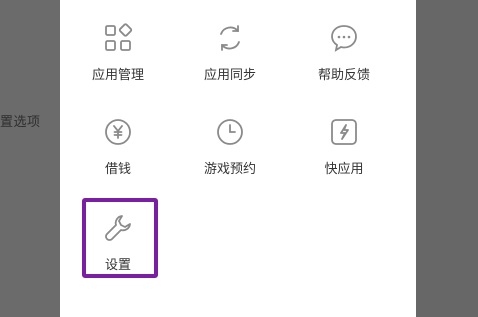 This screenshot has height=317, width=478. Describe the element at coordinates (20, 122) in the screenshot. I see `background-partial-text: 置选项` at that location.